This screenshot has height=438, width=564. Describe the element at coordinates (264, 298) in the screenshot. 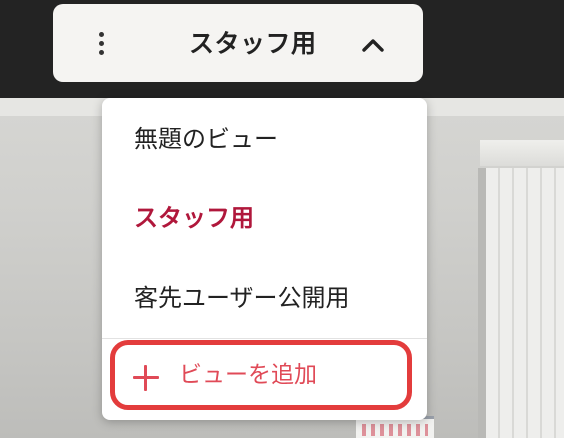

I see `menu-item-client-view: 客先ユーザー公開用` at that location.